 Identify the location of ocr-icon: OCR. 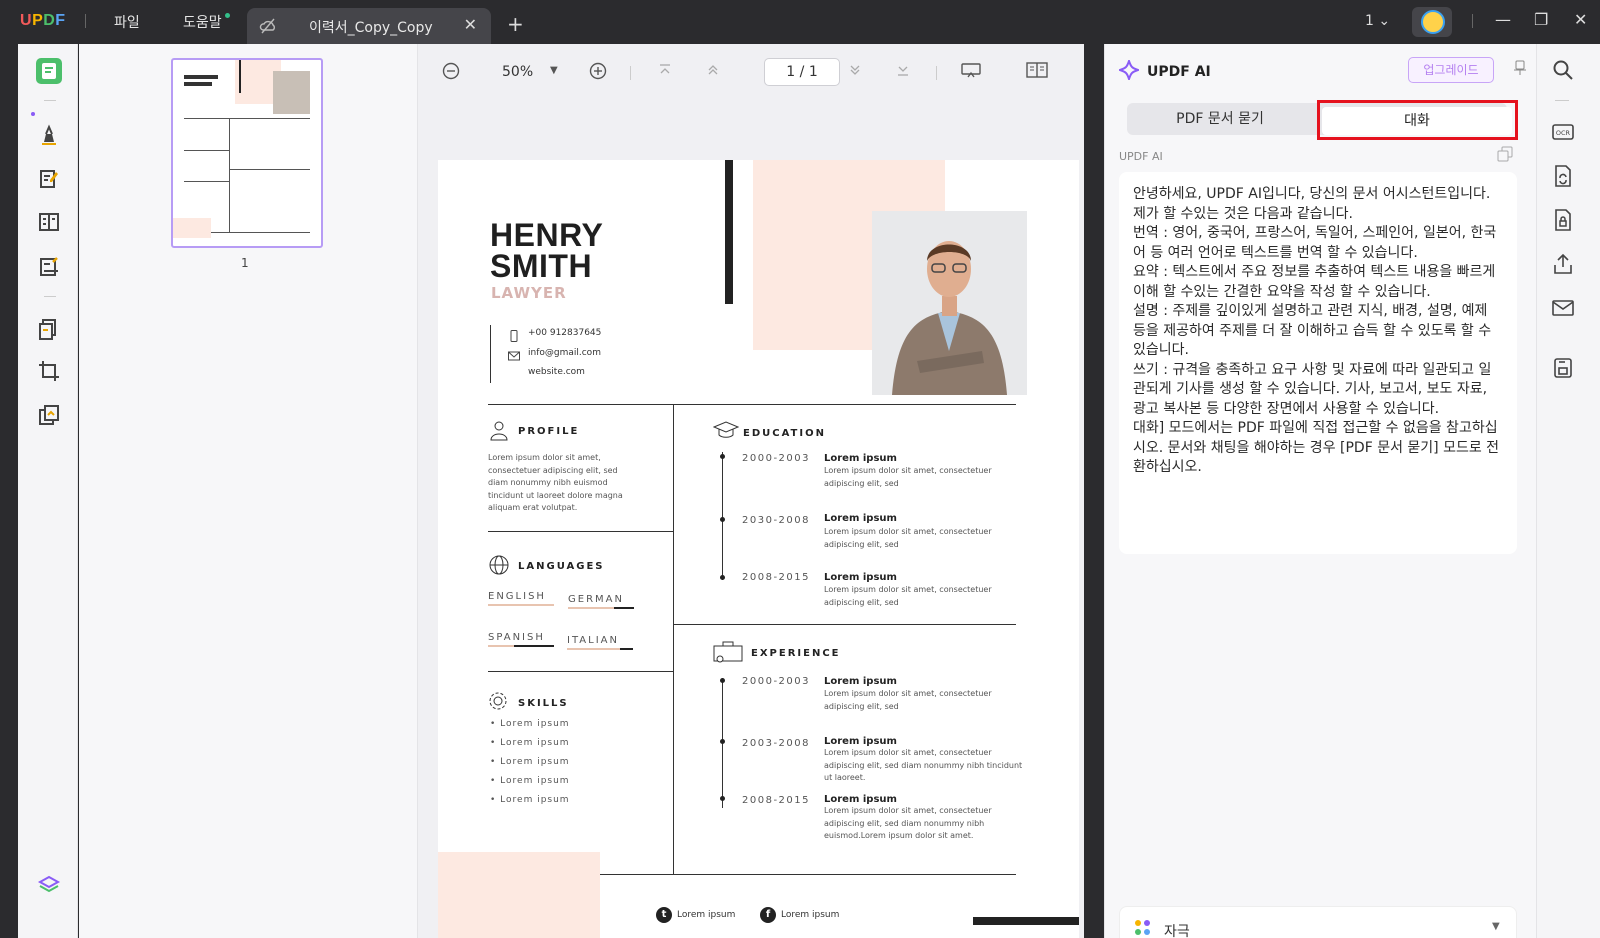
(1563, 132).